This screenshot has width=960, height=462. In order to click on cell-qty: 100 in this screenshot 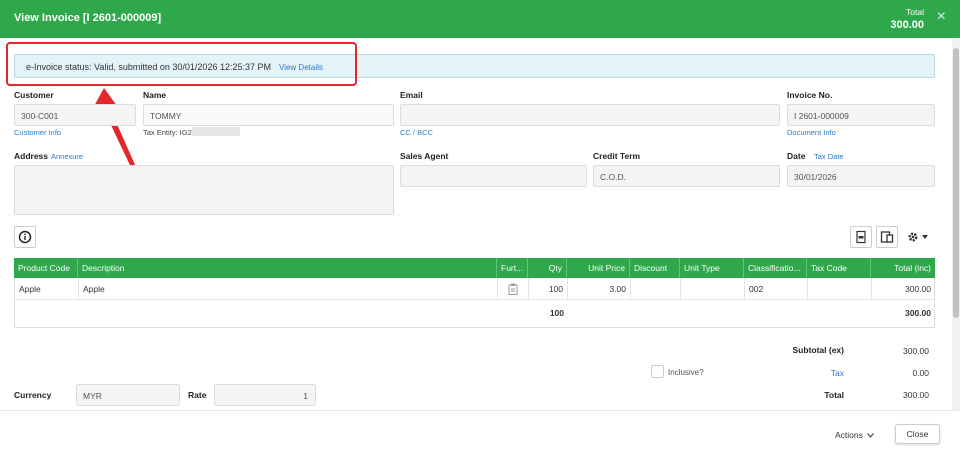, I will do `click(548, 289)`.